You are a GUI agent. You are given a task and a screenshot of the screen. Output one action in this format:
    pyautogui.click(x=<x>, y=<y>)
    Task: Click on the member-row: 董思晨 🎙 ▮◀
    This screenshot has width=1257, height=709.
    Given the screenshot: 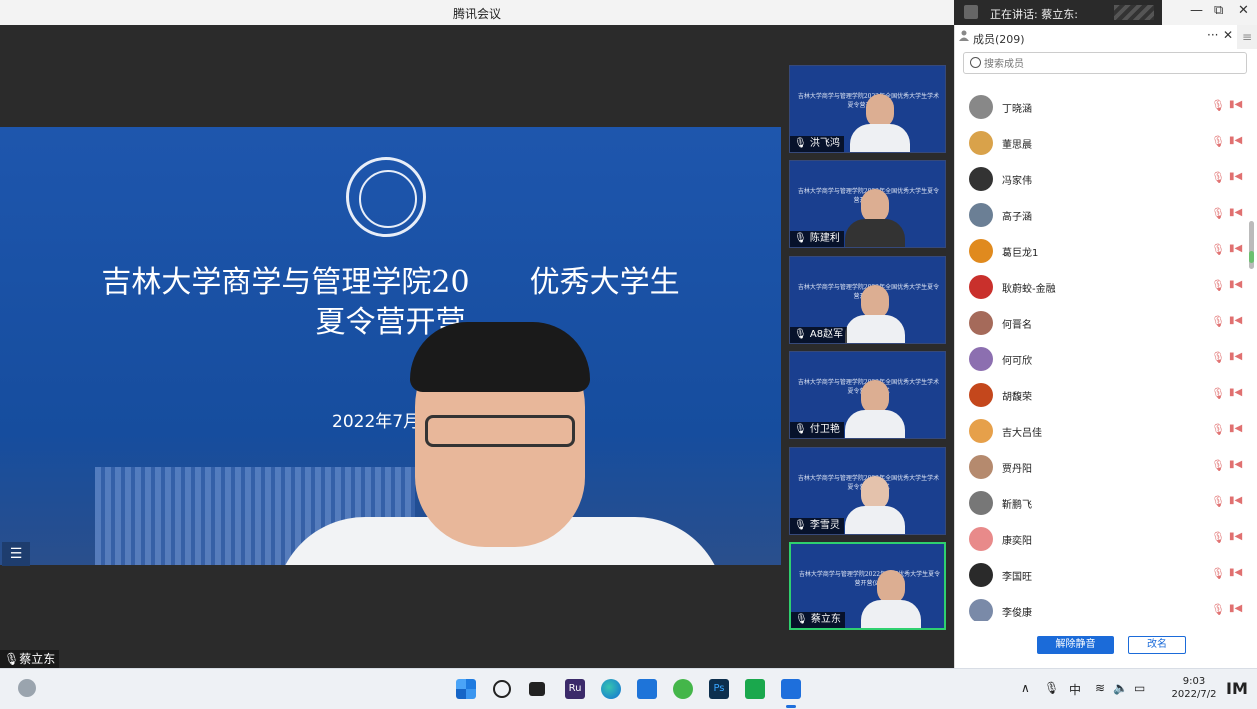 What is the action you would take?
    pyautogui.click(x=1100, y=143)
    